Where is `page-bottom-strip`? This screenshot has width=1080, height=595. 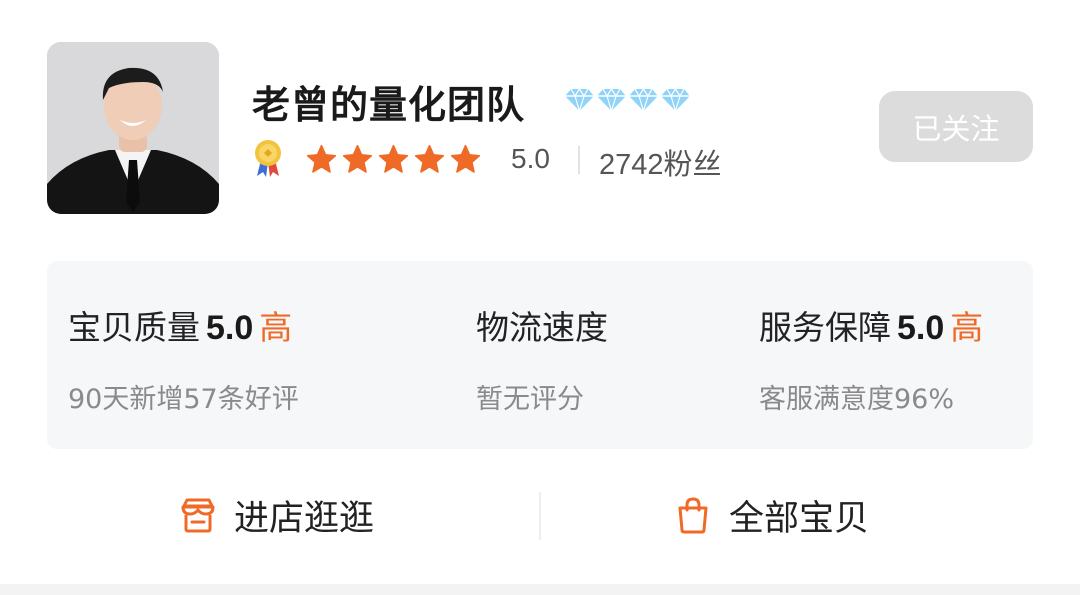 page-bottom-strip is located at coordinates (540, 589).